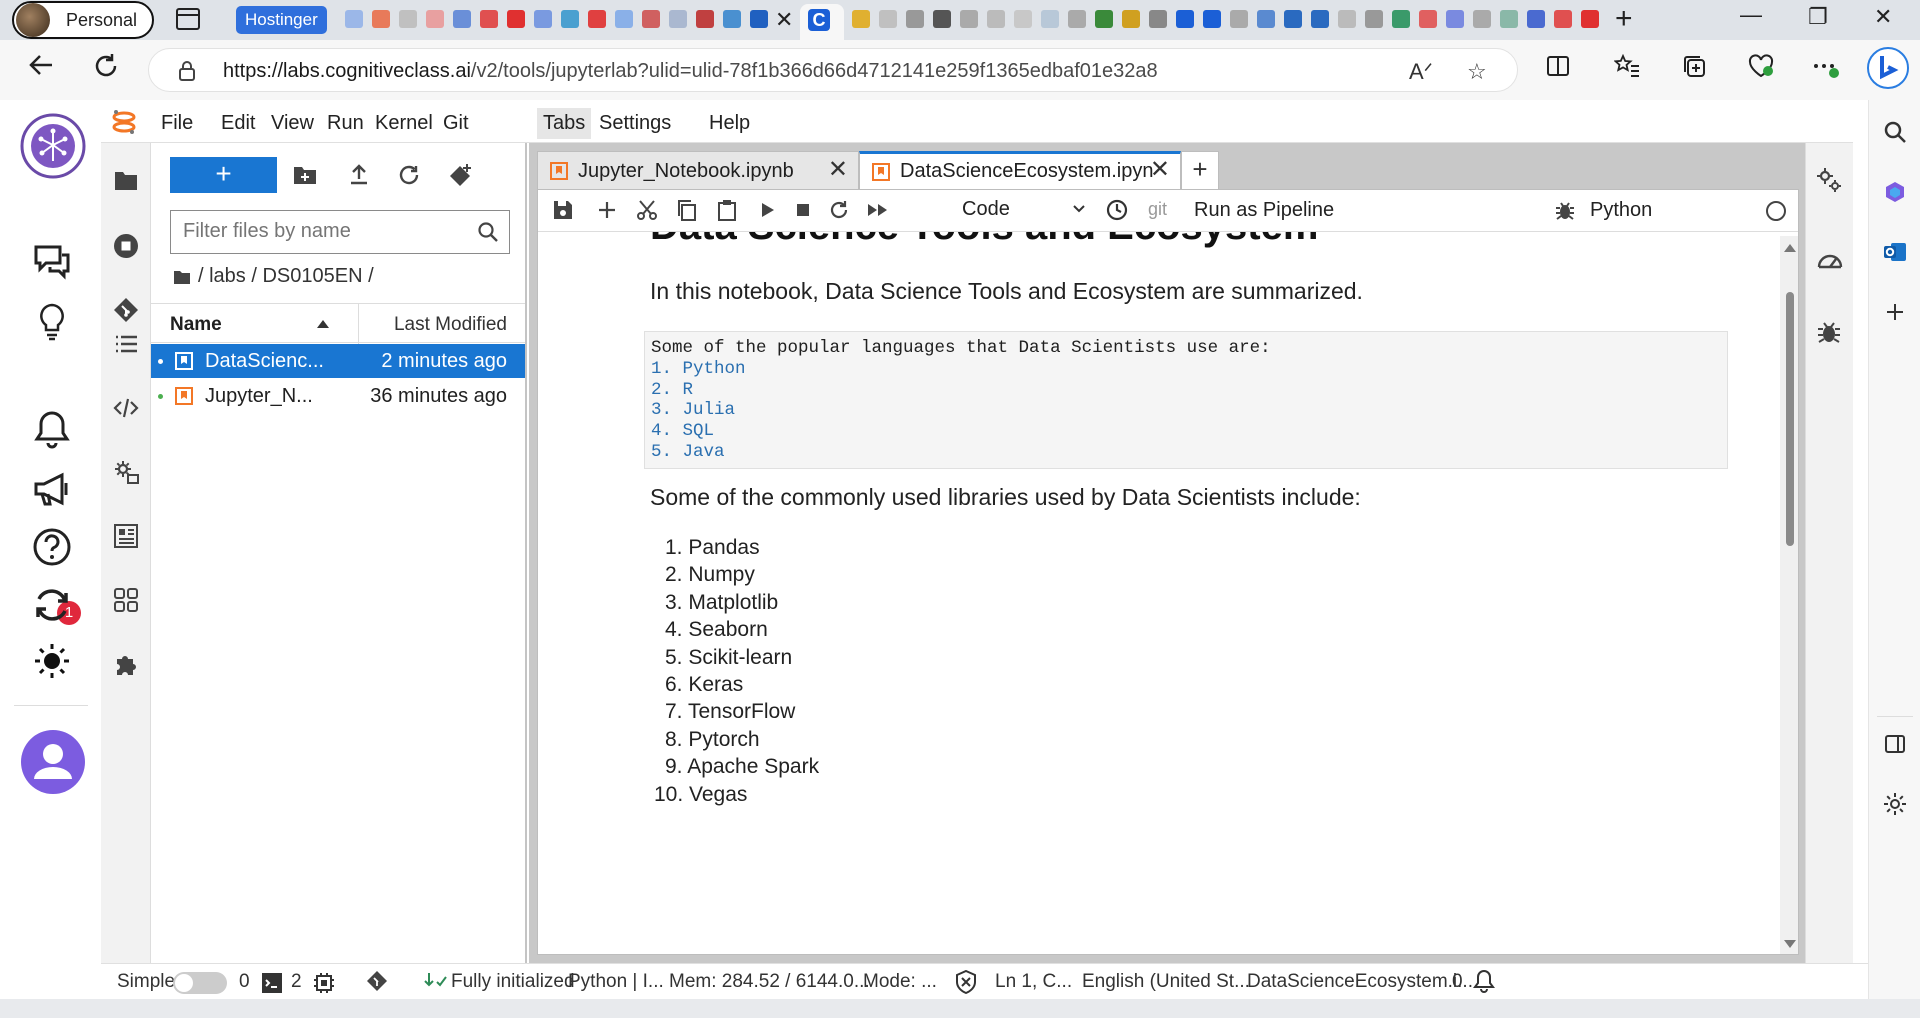 This screenshot has width=1920, height=1018. I want to click on announcements-megaphone-icon, so click(52, 489).